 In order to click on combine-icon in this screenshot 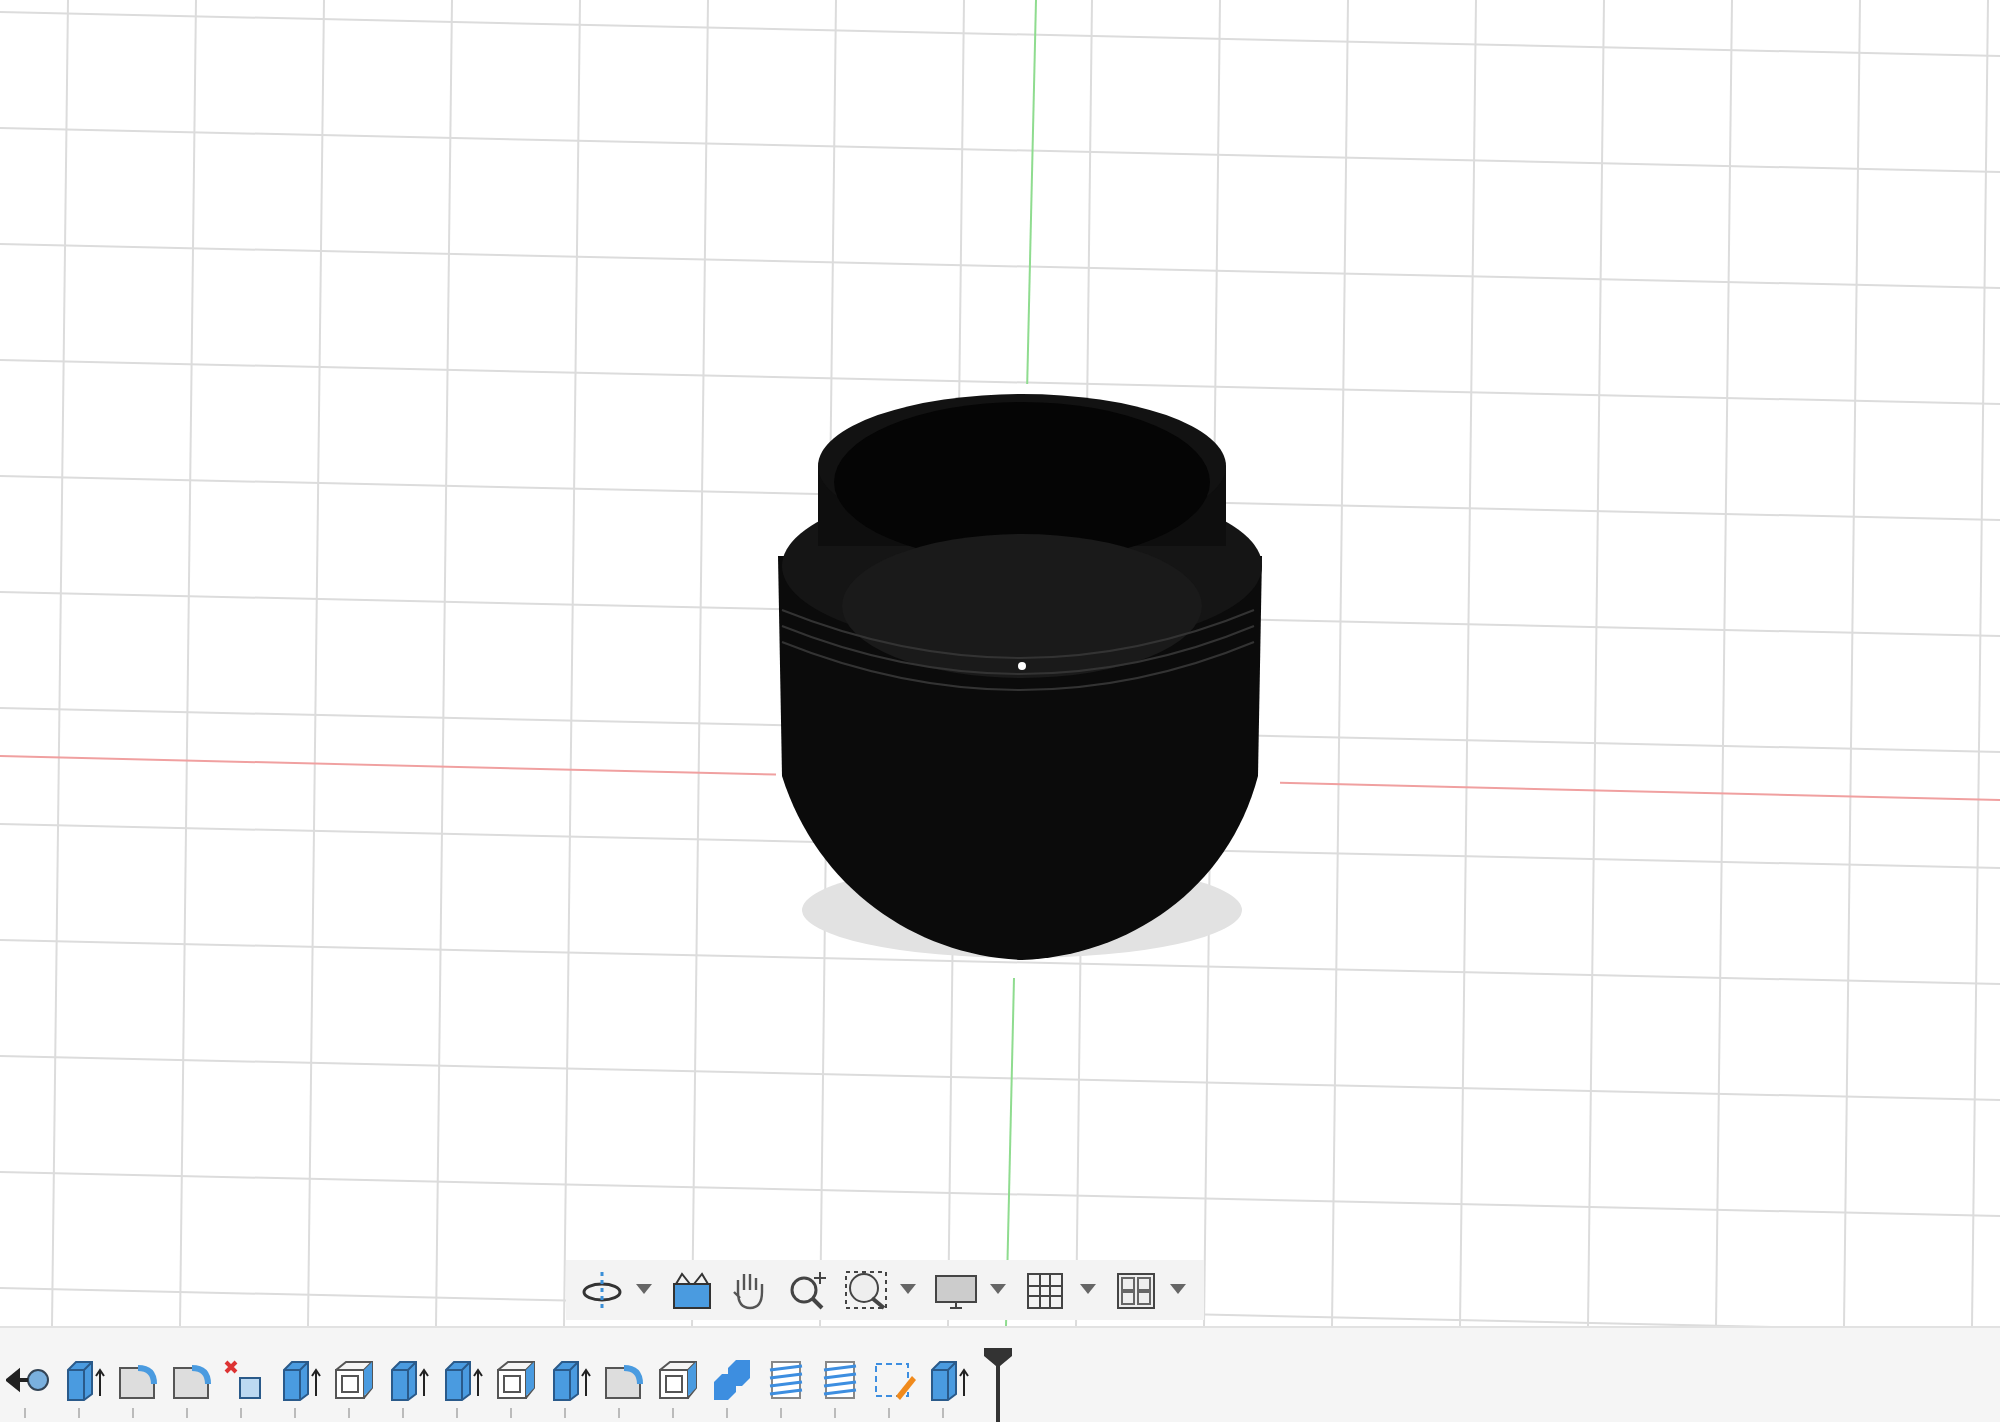, I will do `click(732, 1380)`.